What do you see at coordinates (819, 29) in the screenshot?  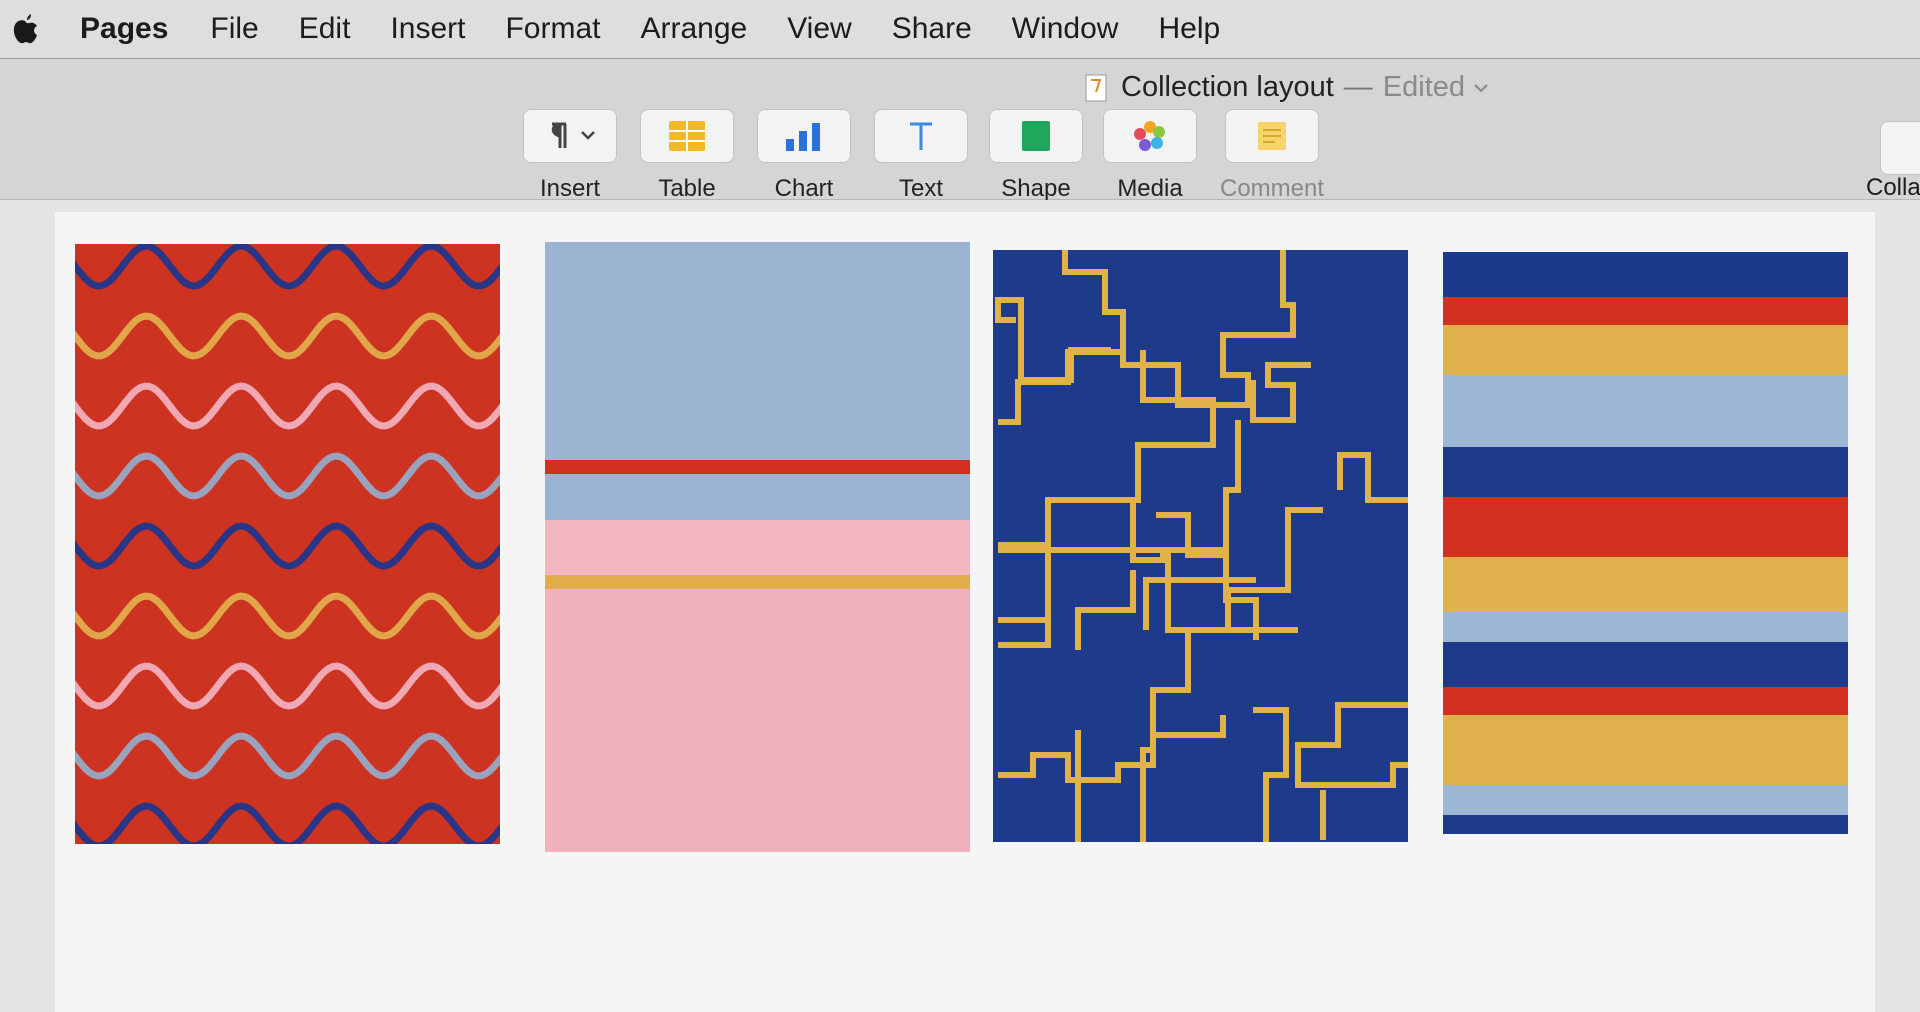 I see `menu-view: View` at bounding box center [819, 29].